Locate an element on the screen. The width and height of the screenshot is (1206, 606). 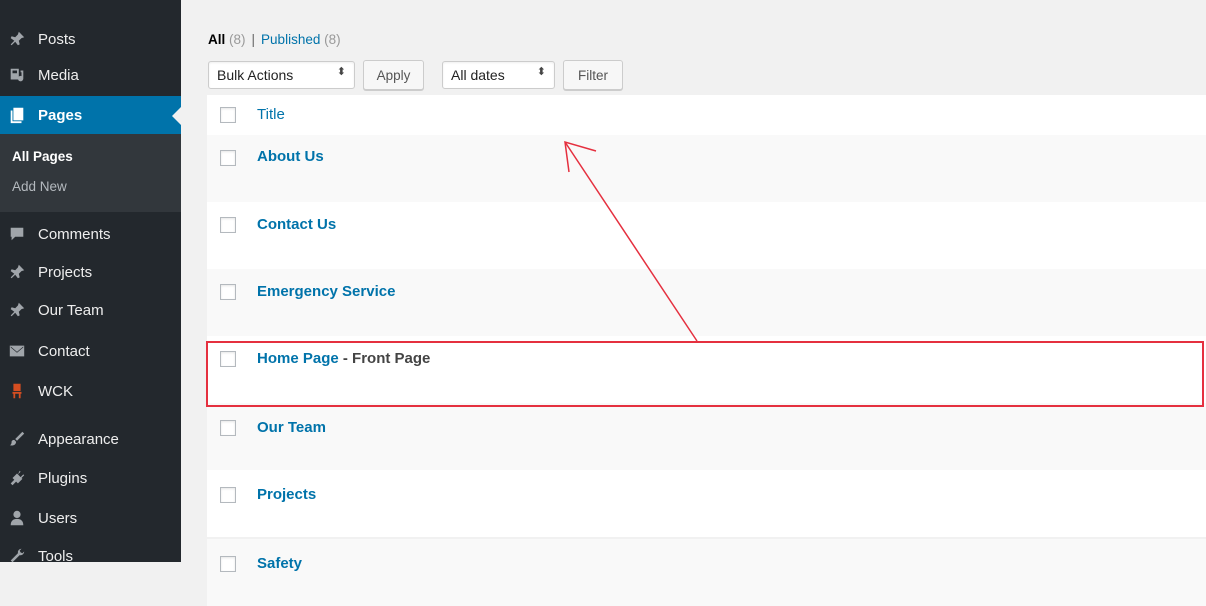
sidebar-item-label: Projects is located at coordinates (65, 272).